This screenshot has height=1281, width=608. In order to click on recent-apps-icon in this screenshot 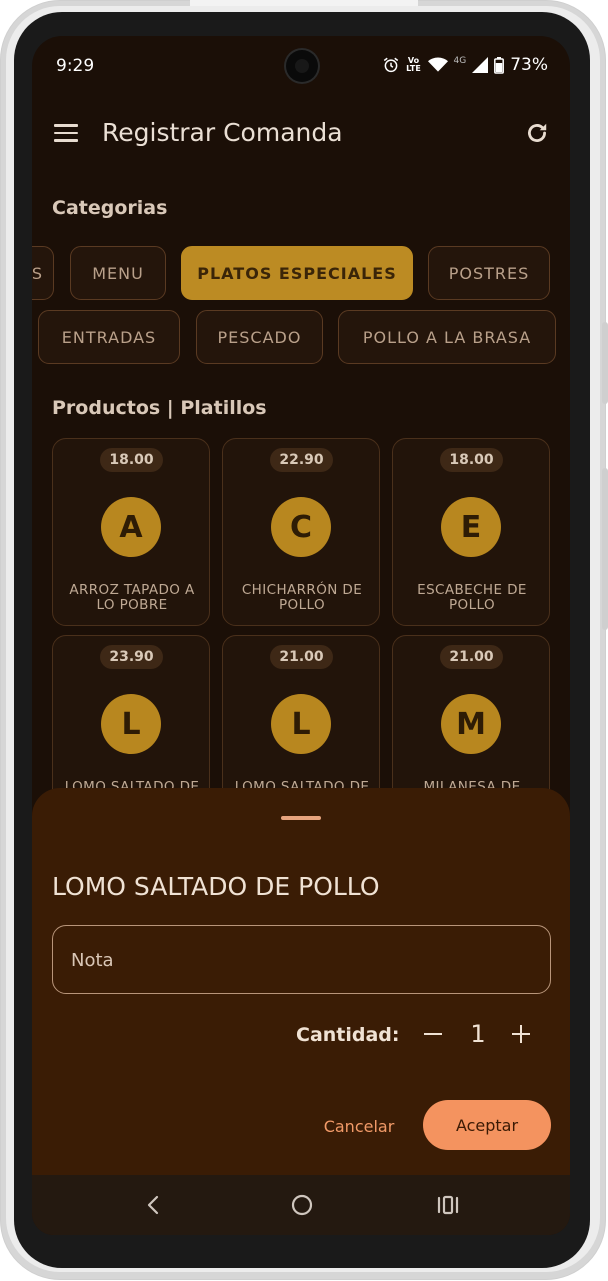, I will do `click(448, 1205)`.